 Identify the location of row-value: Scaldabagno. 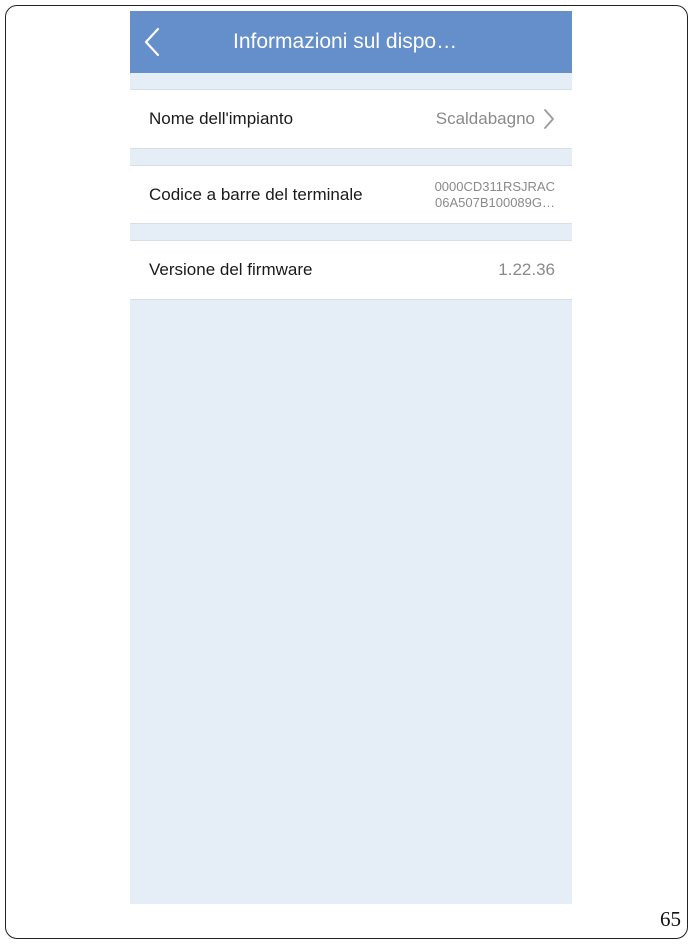
(495, 119).